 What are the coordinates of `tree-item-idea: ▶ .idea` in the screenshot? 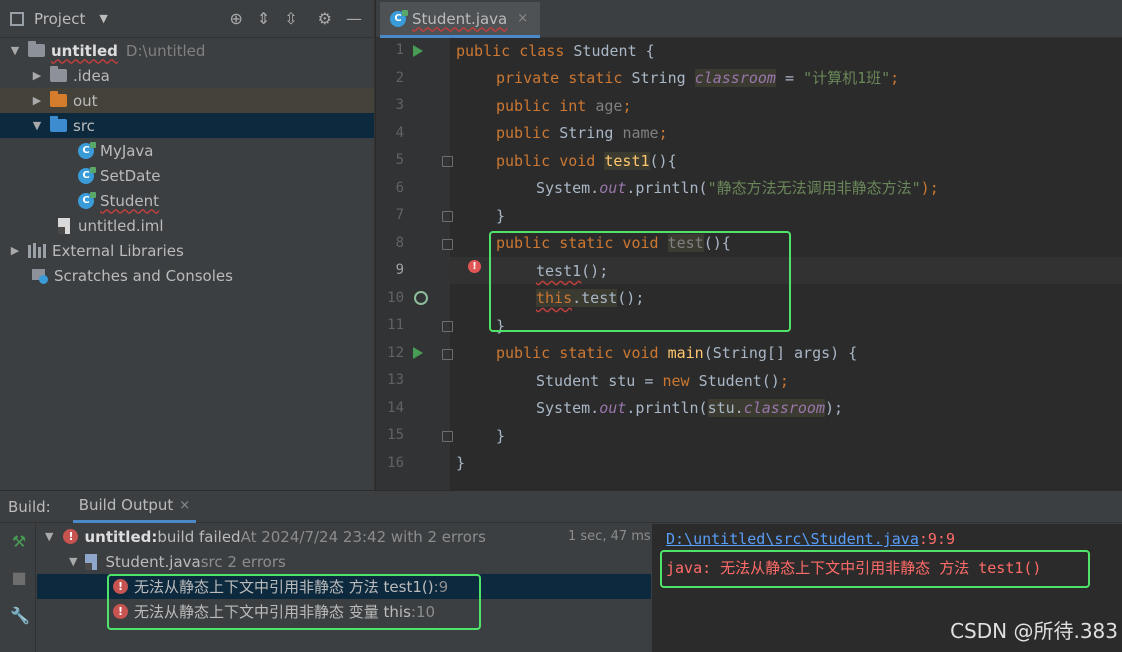 It's located at (187, 75).